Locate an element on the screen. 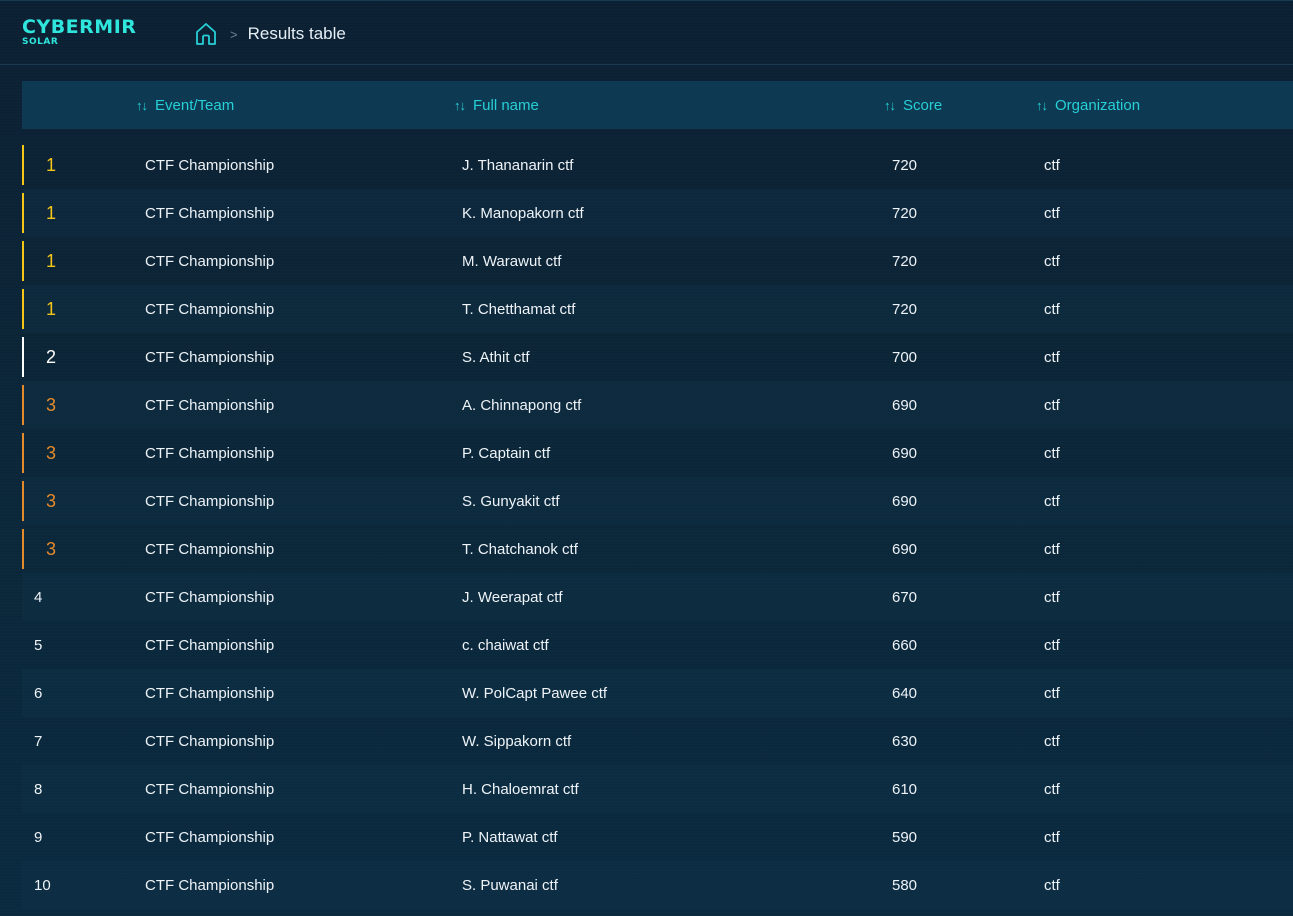 This screenshot has height=916, width=1293. rank-cell: 8 is located at coordinates (38, 789).